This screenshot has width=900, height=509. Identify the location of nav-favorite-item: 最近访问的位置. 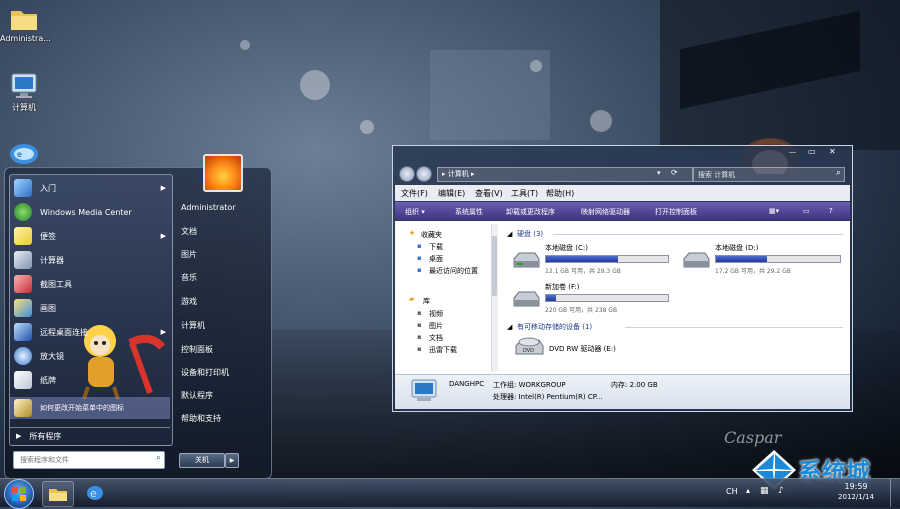
(453, 271).